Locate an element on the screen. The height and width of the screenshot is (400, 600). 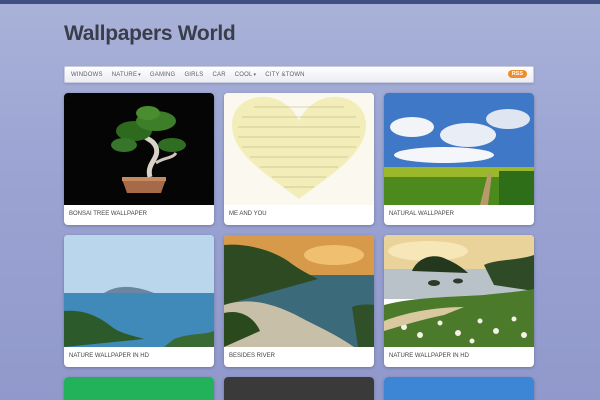
post-card-nature-hd-2: NATURE WALLPAPER IN HD is located at coordinates (459, 301).